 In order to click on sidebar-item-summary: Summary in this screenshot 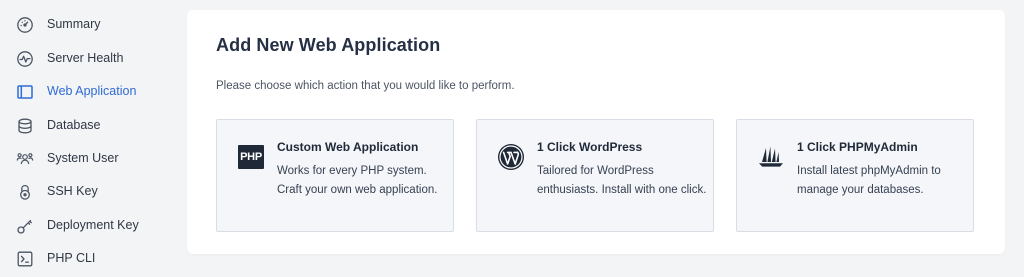, I will do `click(93, 25)`.